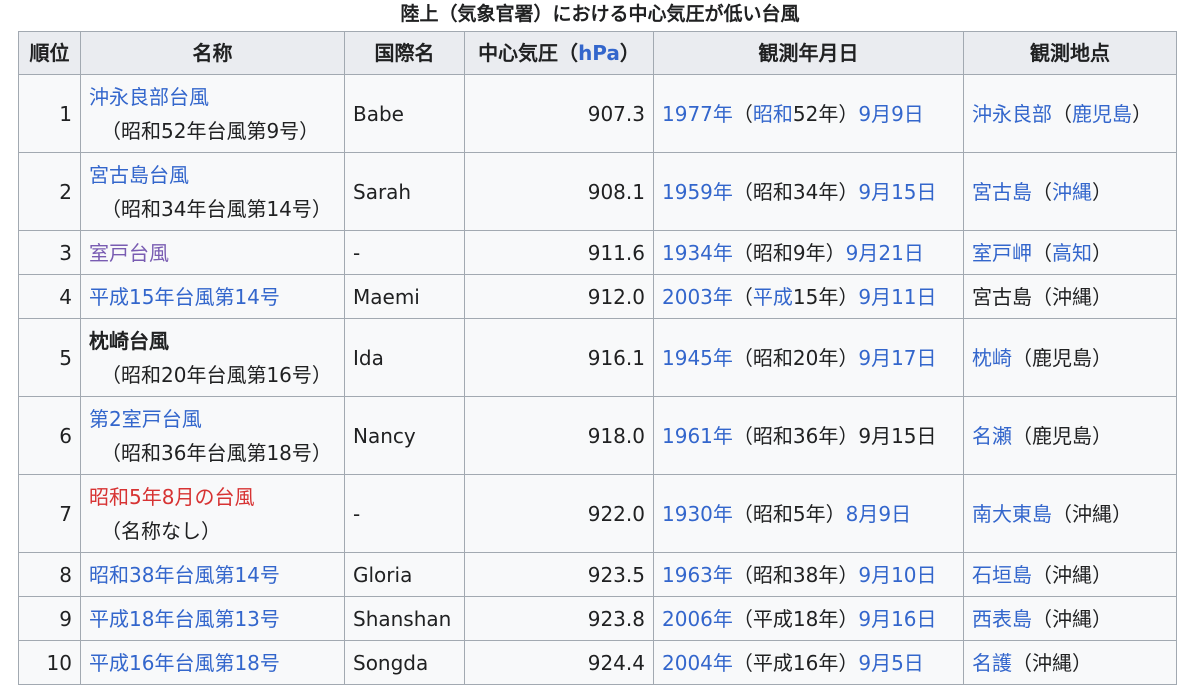  What do you see at coordinates (1002, 575) in the screenshot?
I see `place-link: 石垣島` at bounding box center [1002, 575].